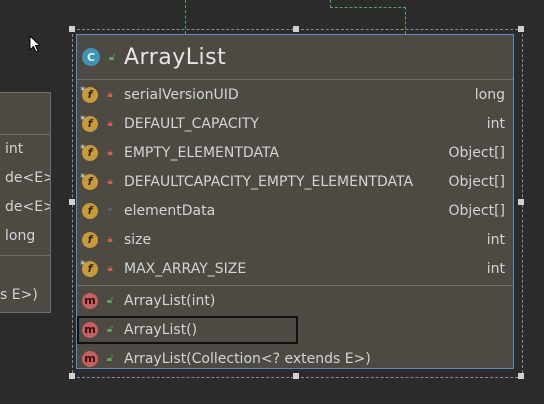  Describe the element at coordinates (521, 202) in the screenshot. I see `resize-handle-e` at that location.